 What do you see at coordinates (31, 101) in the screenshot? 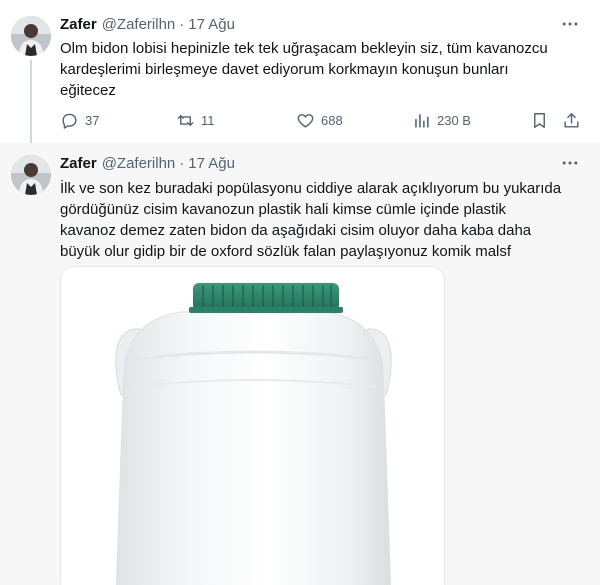
I see `thread-line` at bounding box center [31, 101].